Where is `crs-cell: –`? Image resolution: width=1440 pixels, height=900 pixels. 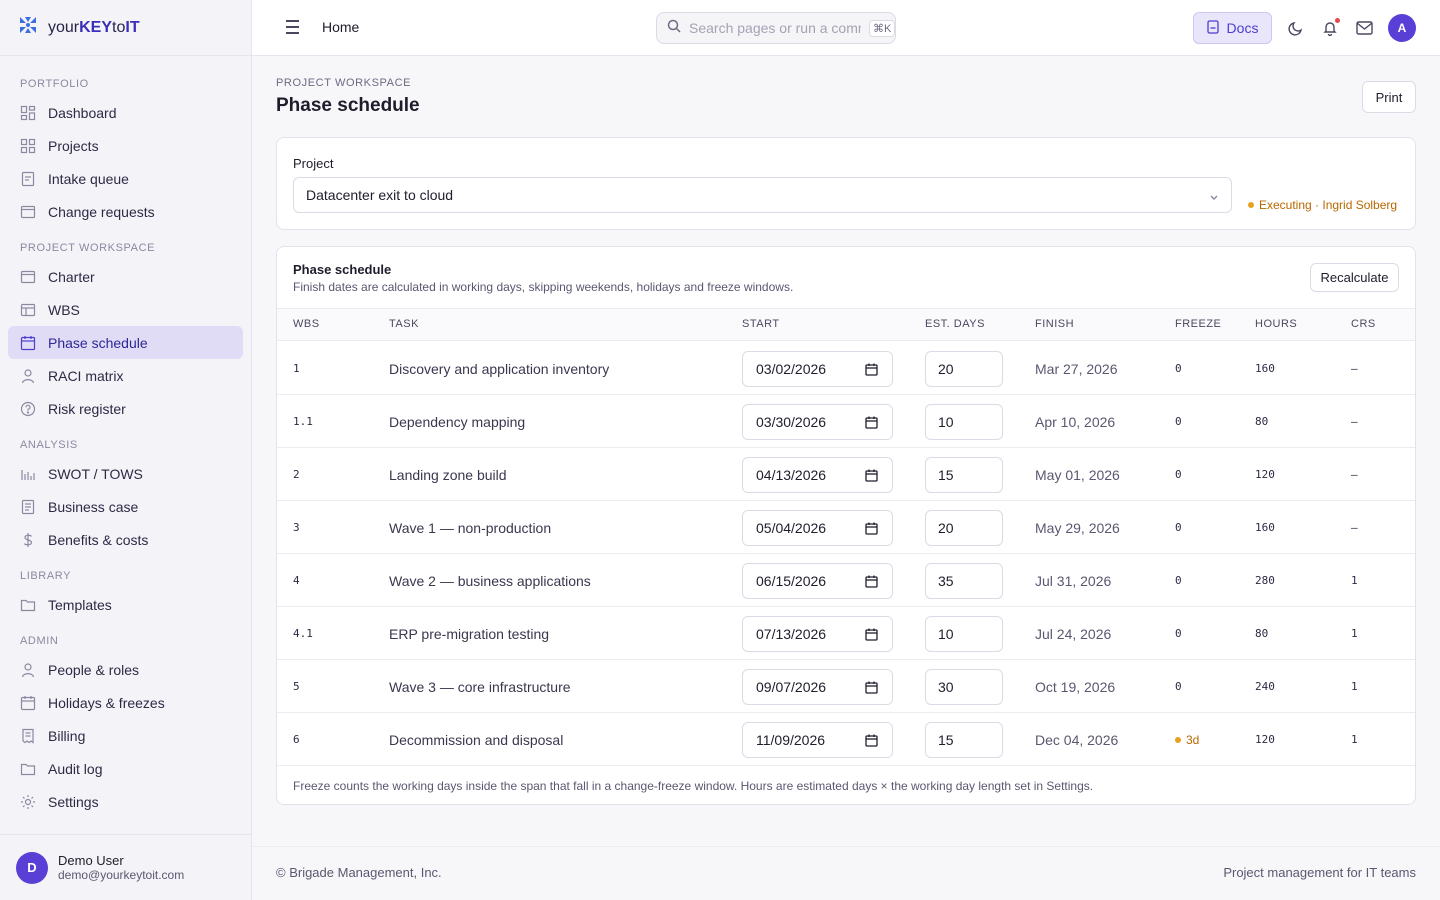
crs-cell: – is located at coordinates (1354, 474).